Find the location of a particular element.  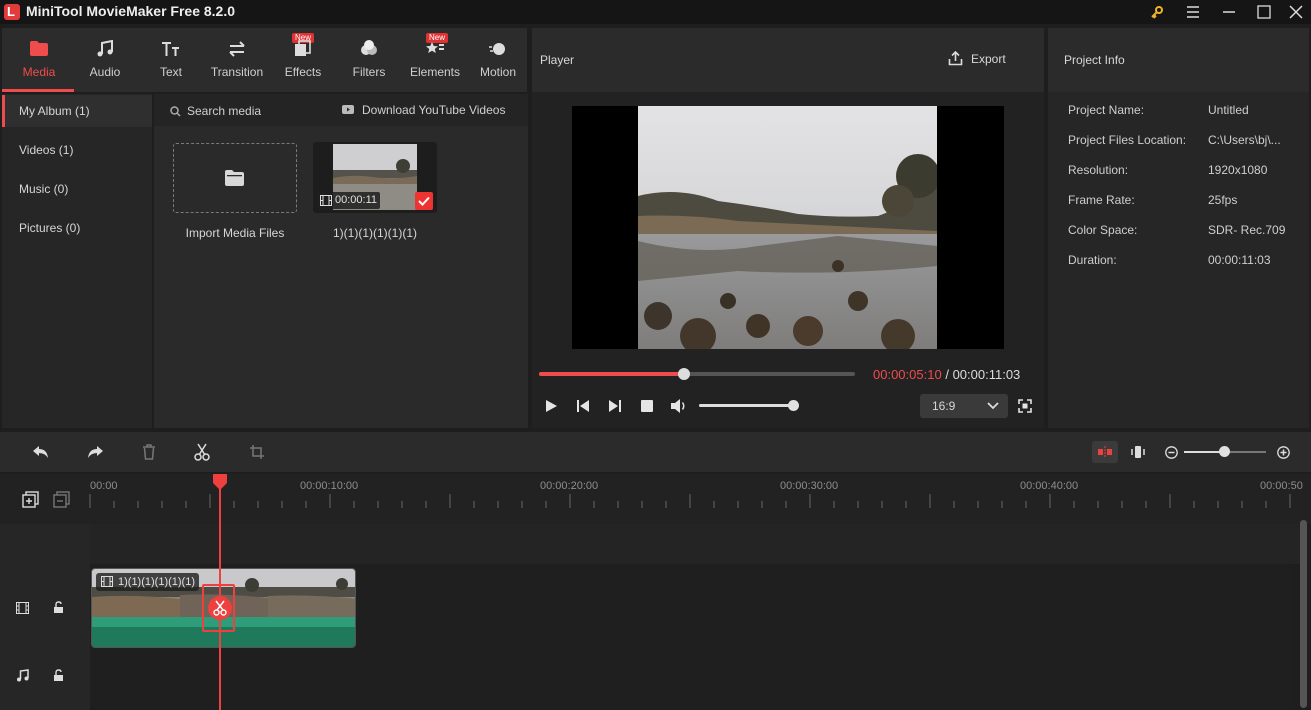

key-icon is located at coordinates (1157, 12).